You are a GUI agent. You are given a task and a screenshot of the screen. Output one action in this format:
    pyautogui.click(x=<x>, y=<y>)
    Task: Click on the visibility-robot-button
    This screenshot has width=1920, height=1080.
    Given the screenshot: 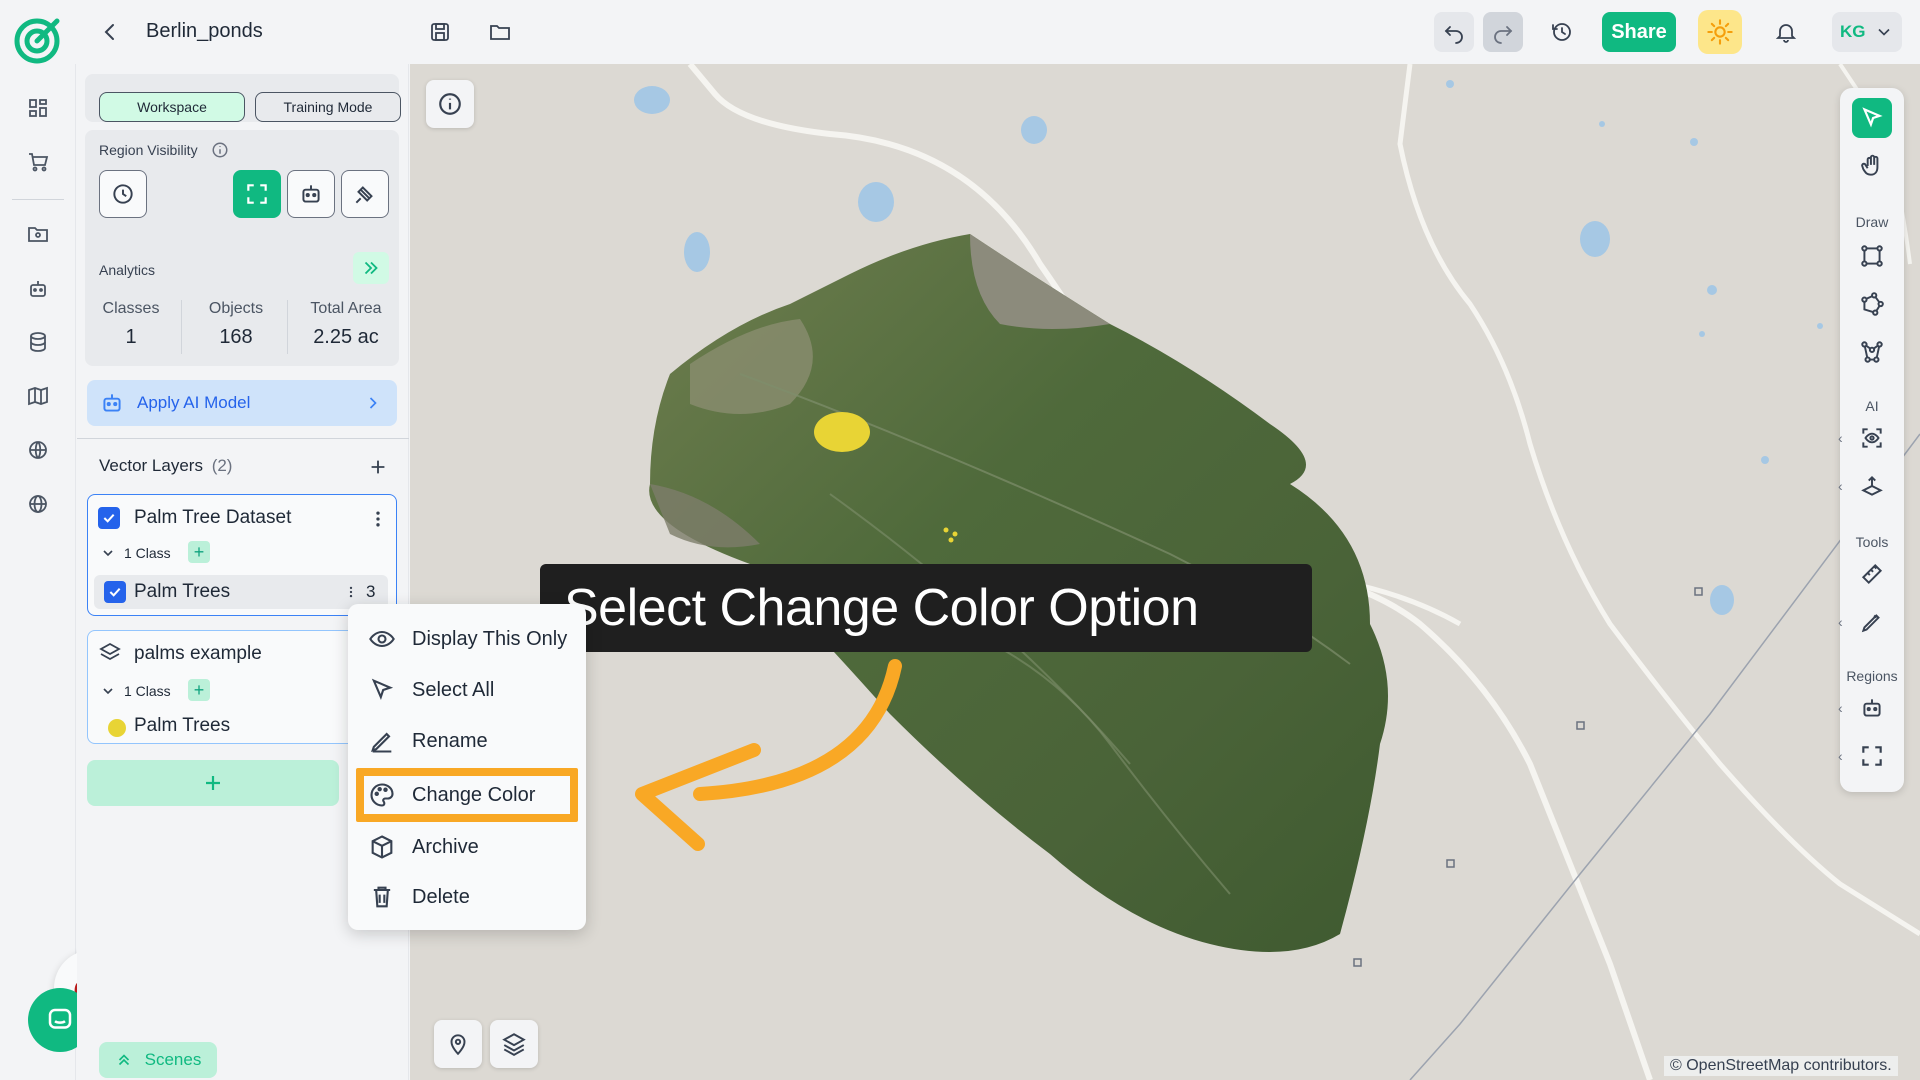 What is the action you would take?
    pyautogui.click(x=311, y=194)
    